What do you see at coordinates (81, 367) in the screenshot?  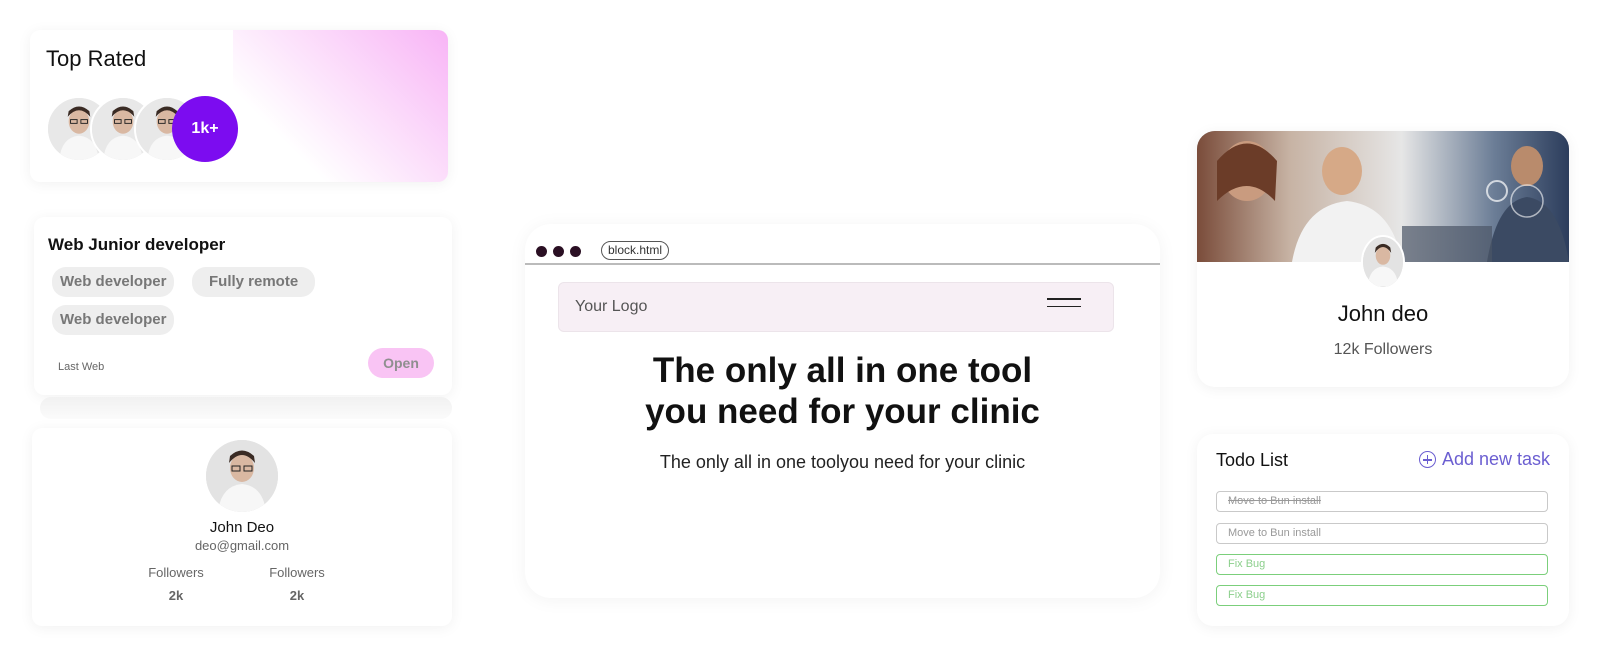 I see `job-meta: Last Web` at bounding box center [81, 367].